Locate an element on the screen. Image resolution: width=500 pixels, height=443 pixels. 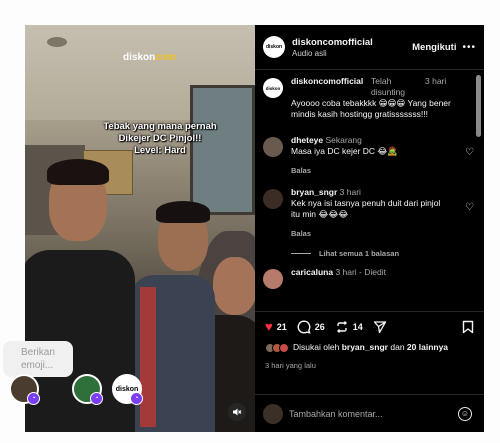
author-avatar: diskon is located at coordinates (274, 47).